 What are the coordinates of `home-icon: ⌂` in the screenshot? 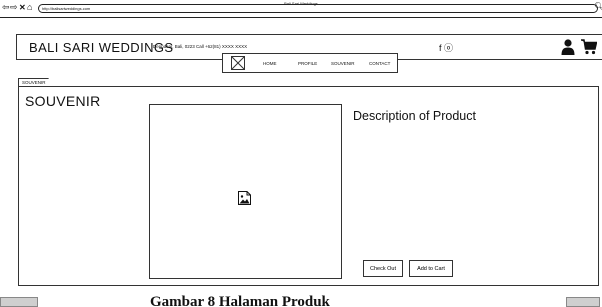 It's located at (29, 7).